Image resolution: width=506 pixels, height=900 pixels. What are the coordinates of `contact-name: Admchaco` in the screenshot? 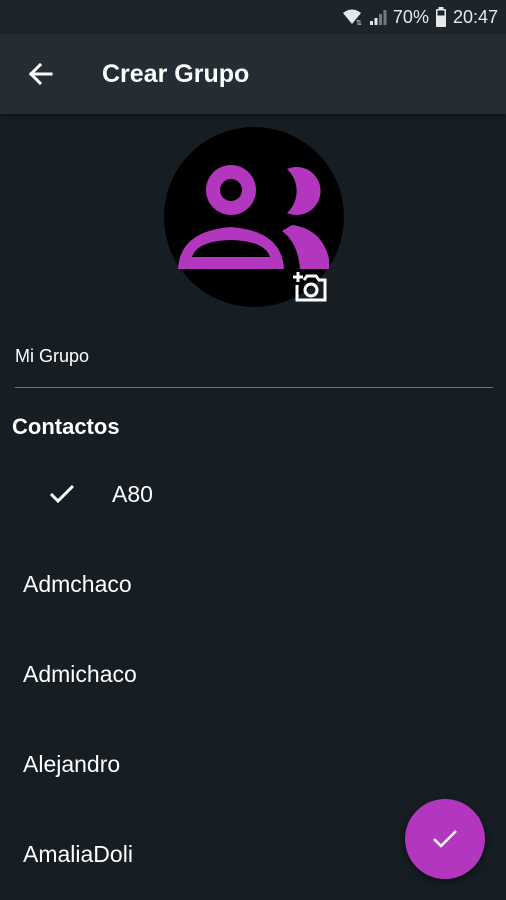 It's located at (77, 583).